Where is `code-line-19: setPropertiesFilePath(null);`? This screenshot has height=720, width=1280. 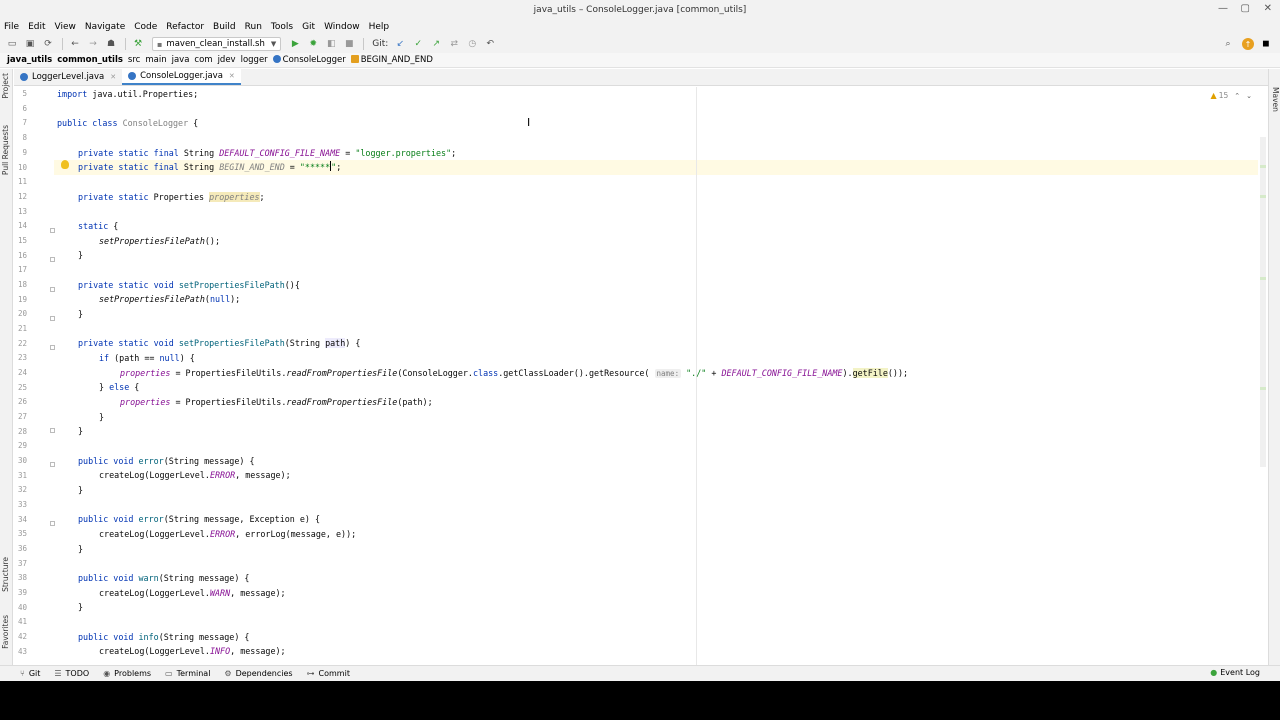 code-line-19: setPropertiesFilePath(null); is located at coordinates (169, 299).